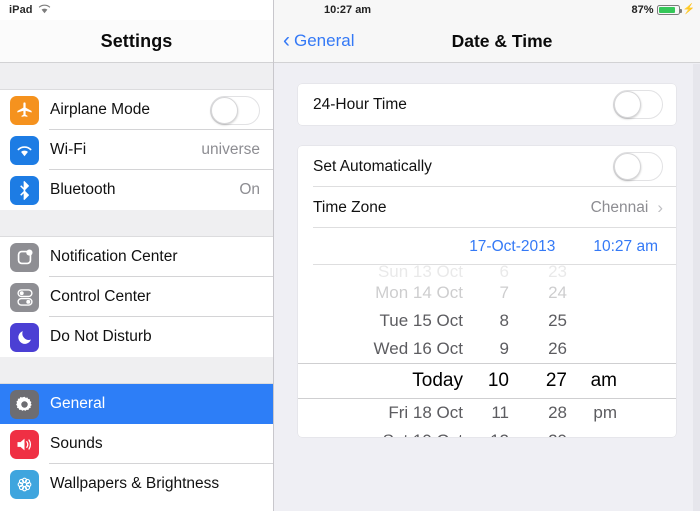  I want to click on sidebar-item-airplane-mode: Airplane Mode, so click(136, 110).